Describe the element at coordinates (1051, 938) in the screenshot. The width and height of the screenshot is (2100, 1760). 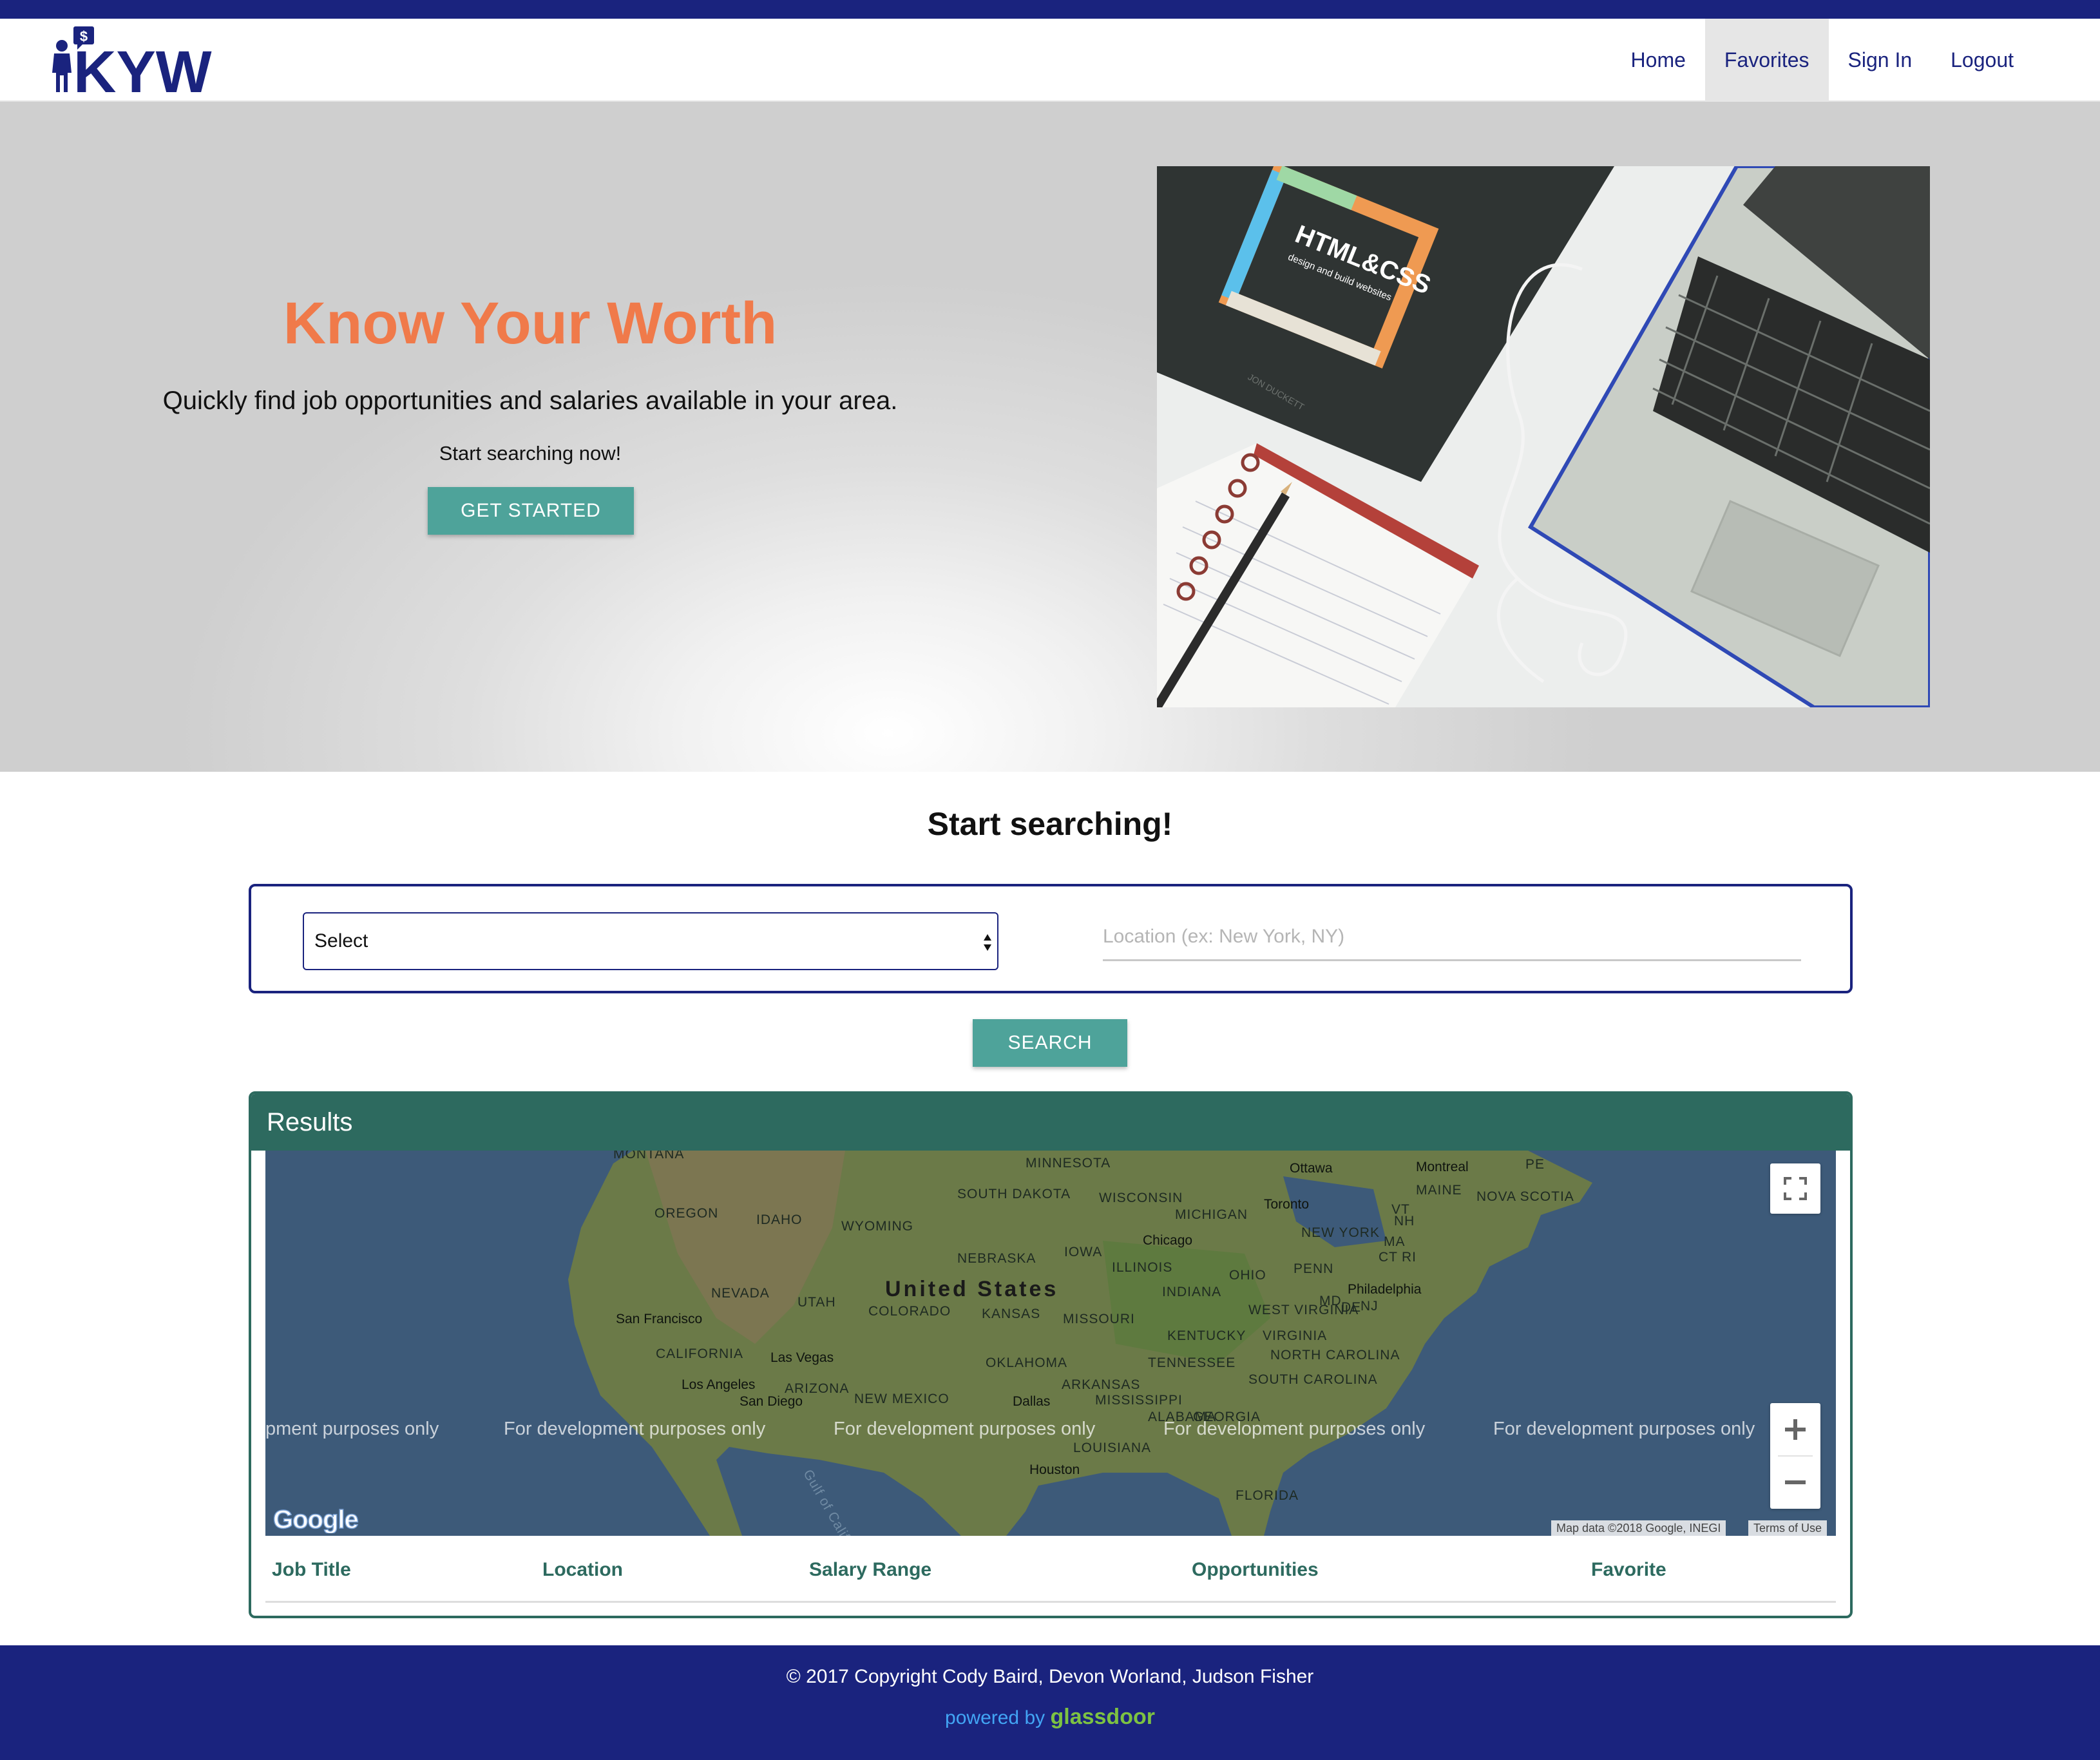
I see `search-form: Select` at that location.